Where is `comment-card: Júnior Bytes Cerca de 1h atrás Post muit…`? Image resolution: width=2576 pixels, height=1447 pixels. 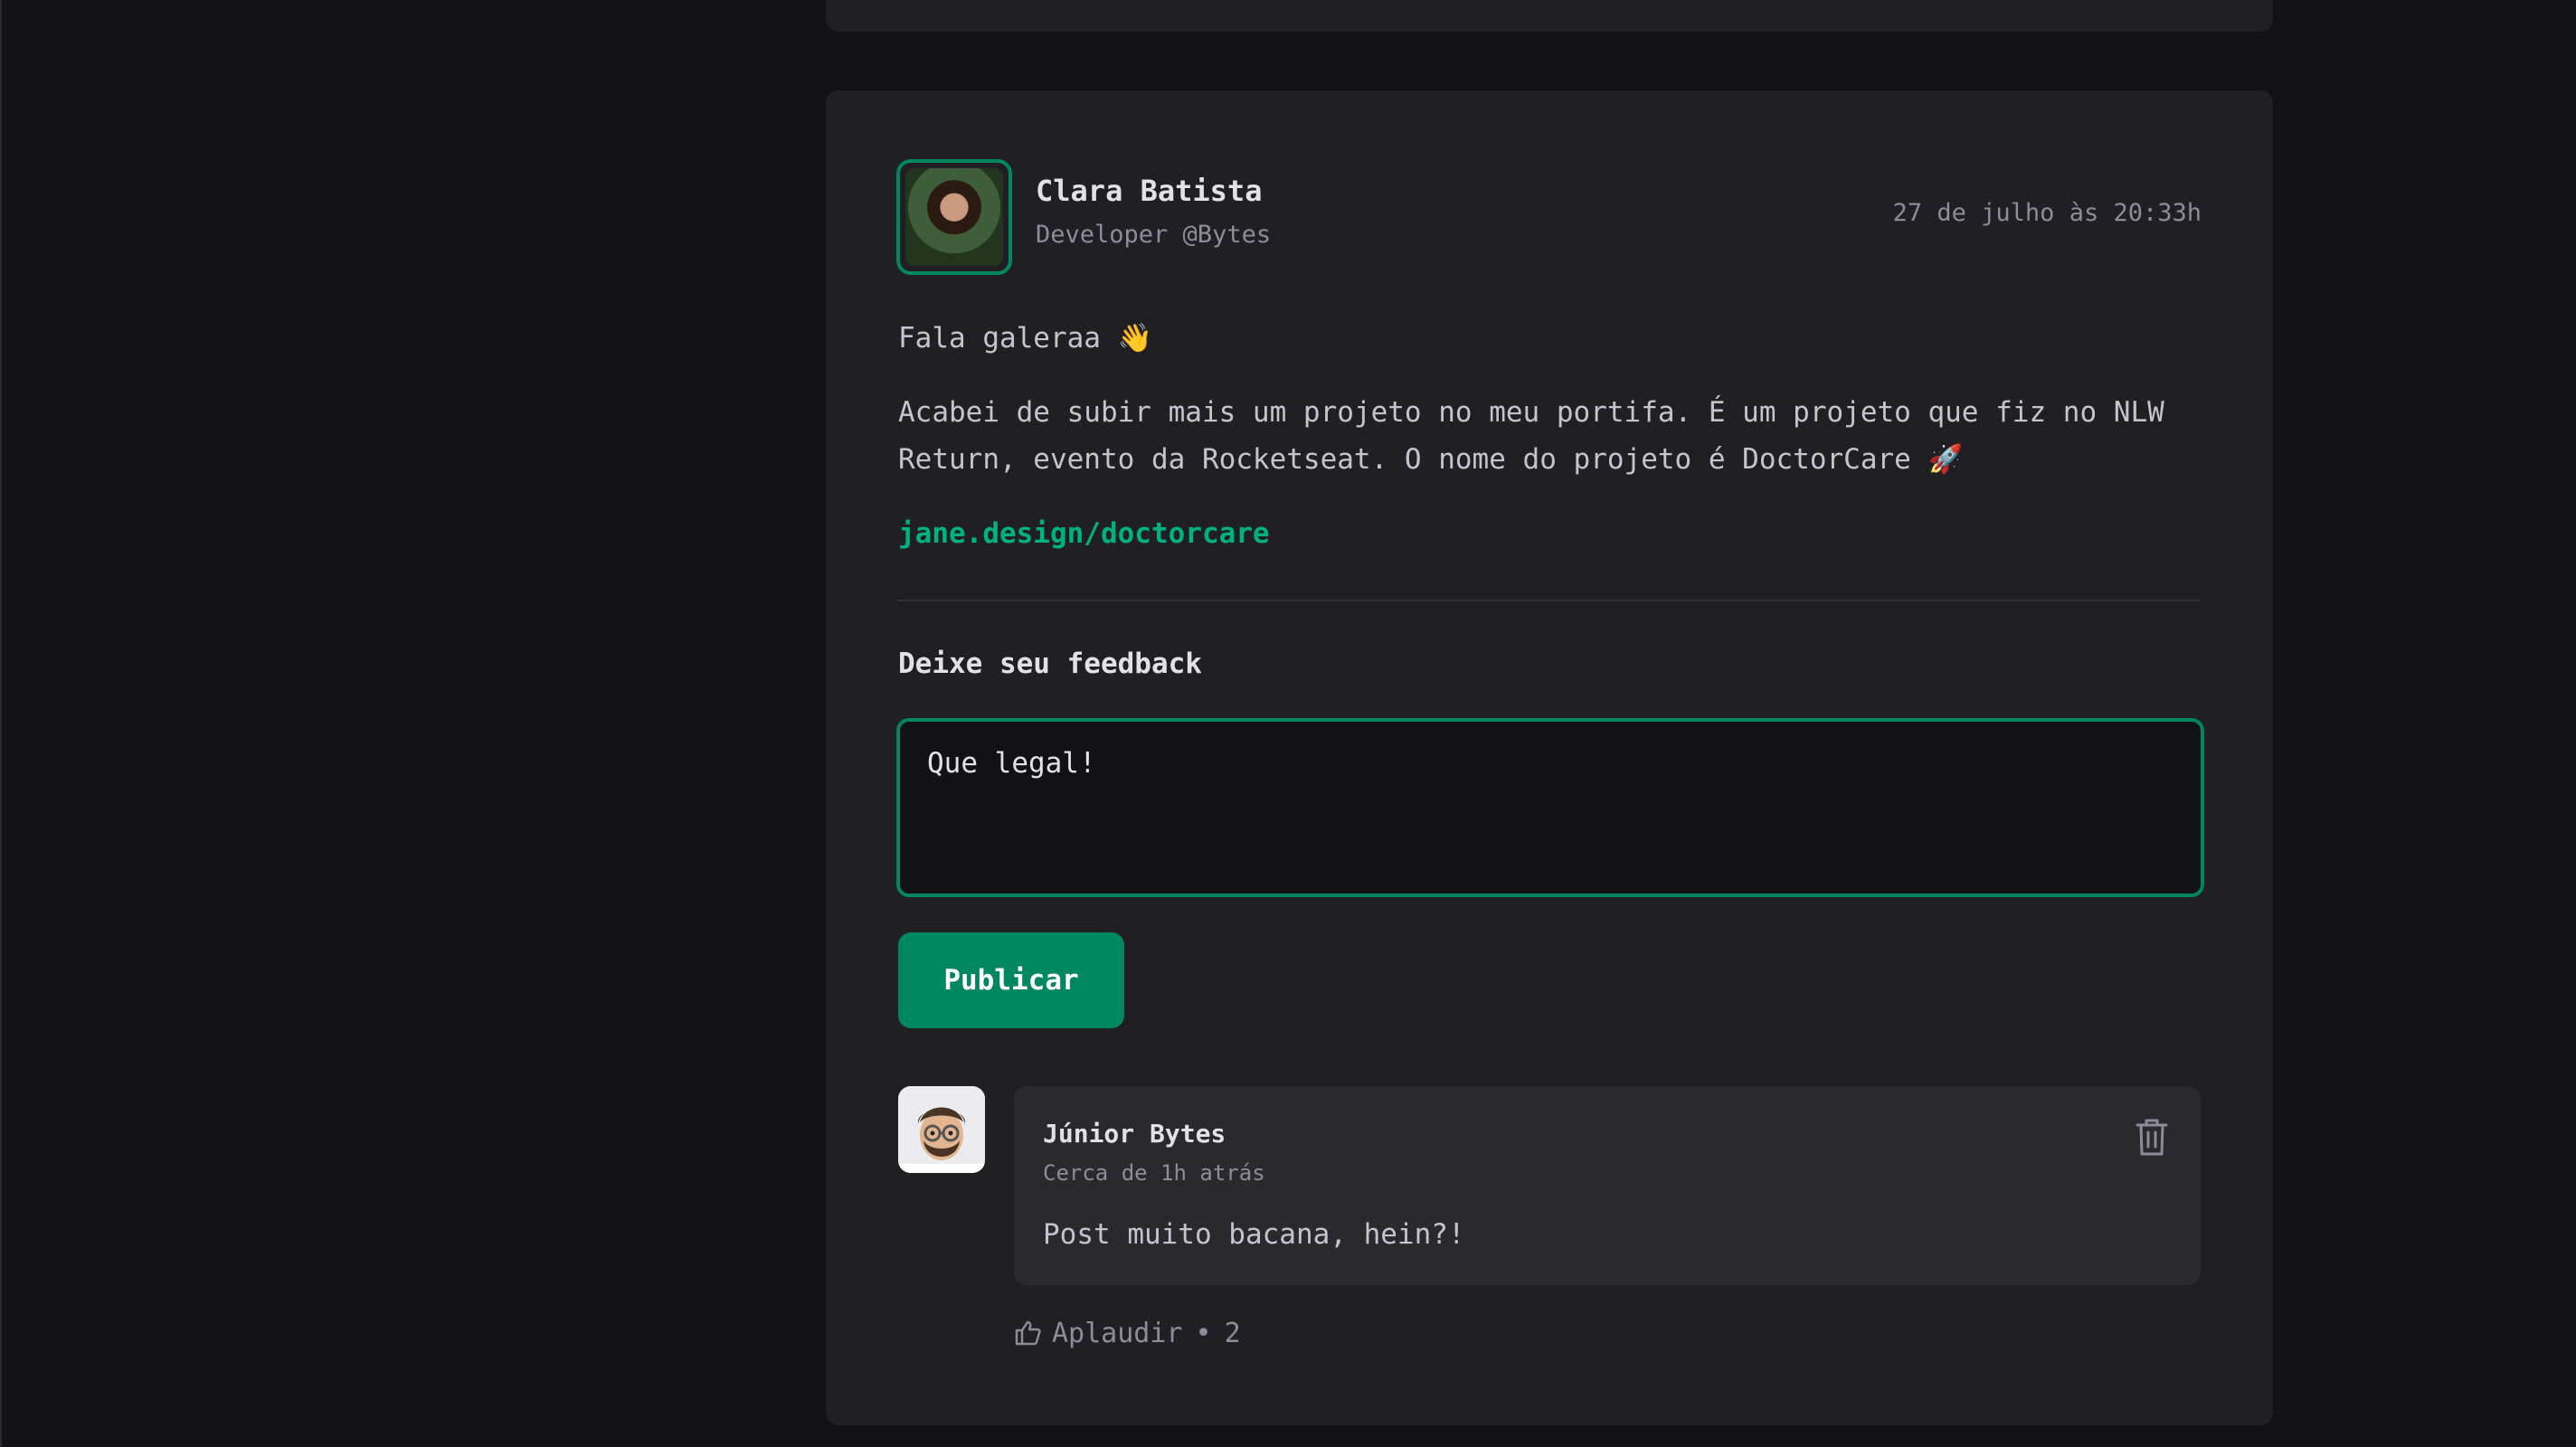
comment-card: Júnior Bytes Cerca de 1h atrás Post muit… is located at coordinates (1607, 1185).